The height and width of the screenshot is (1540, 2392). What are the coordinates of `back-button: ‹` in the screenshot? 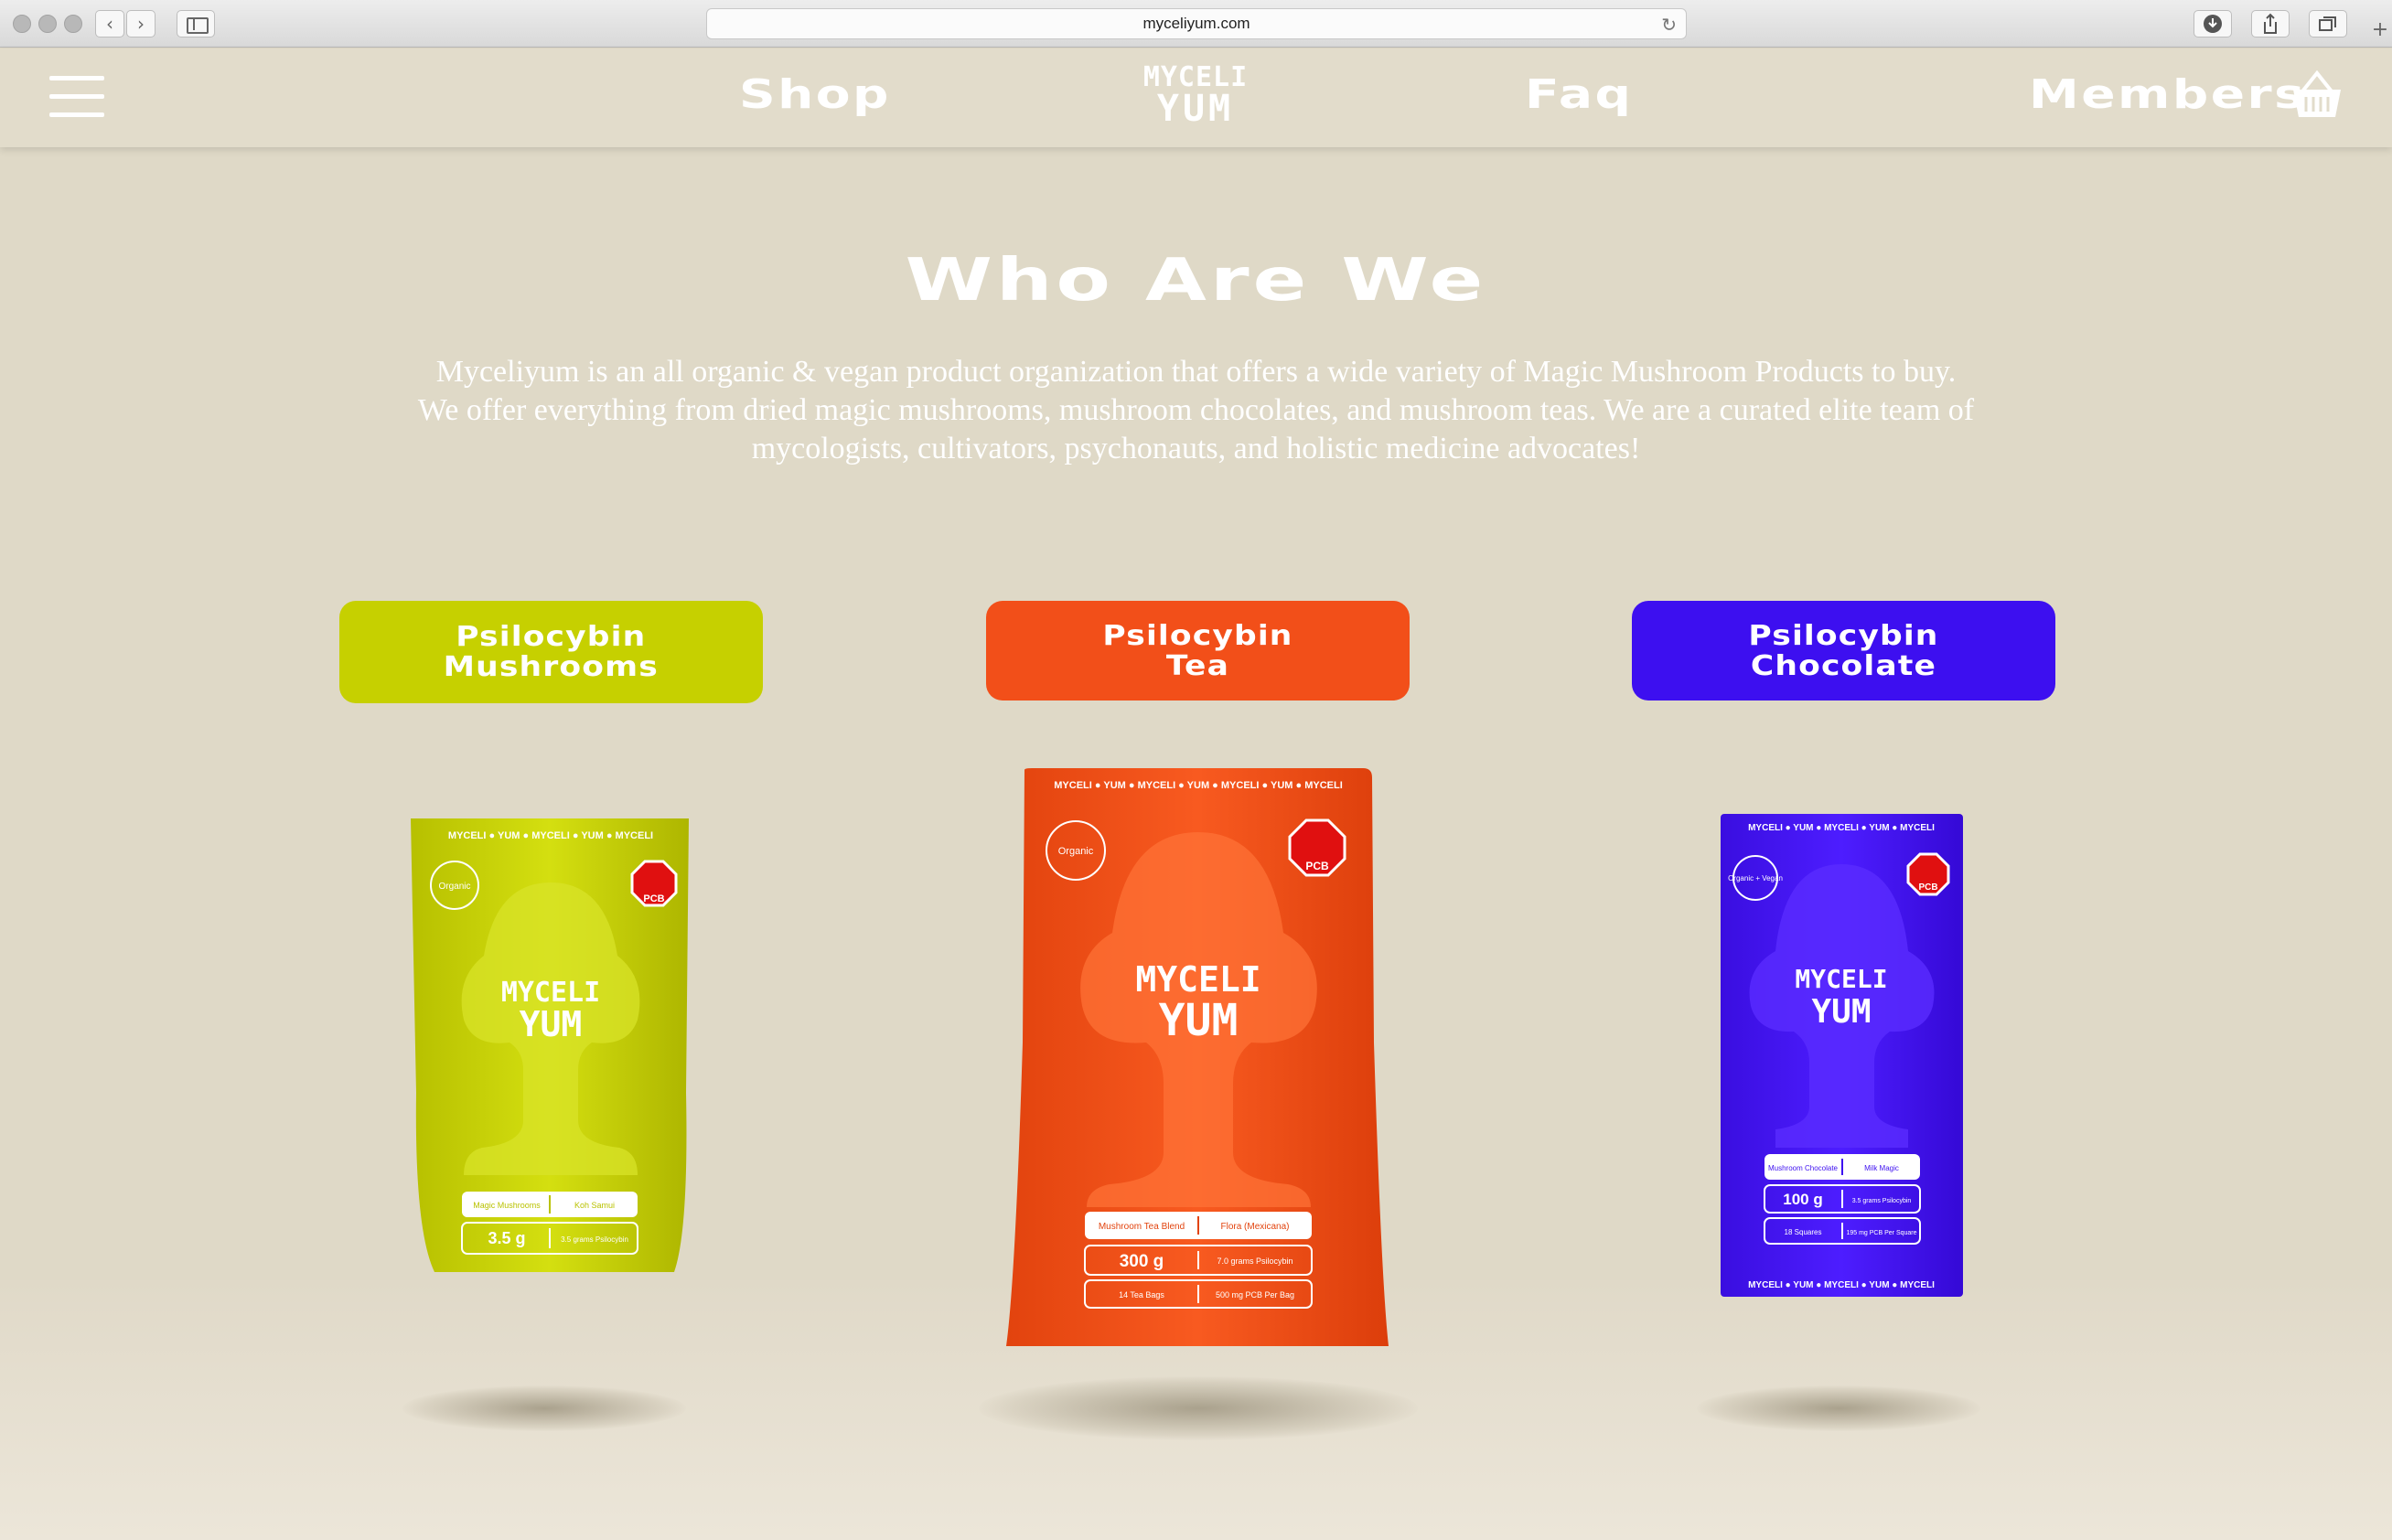 It's located at (109, 23).